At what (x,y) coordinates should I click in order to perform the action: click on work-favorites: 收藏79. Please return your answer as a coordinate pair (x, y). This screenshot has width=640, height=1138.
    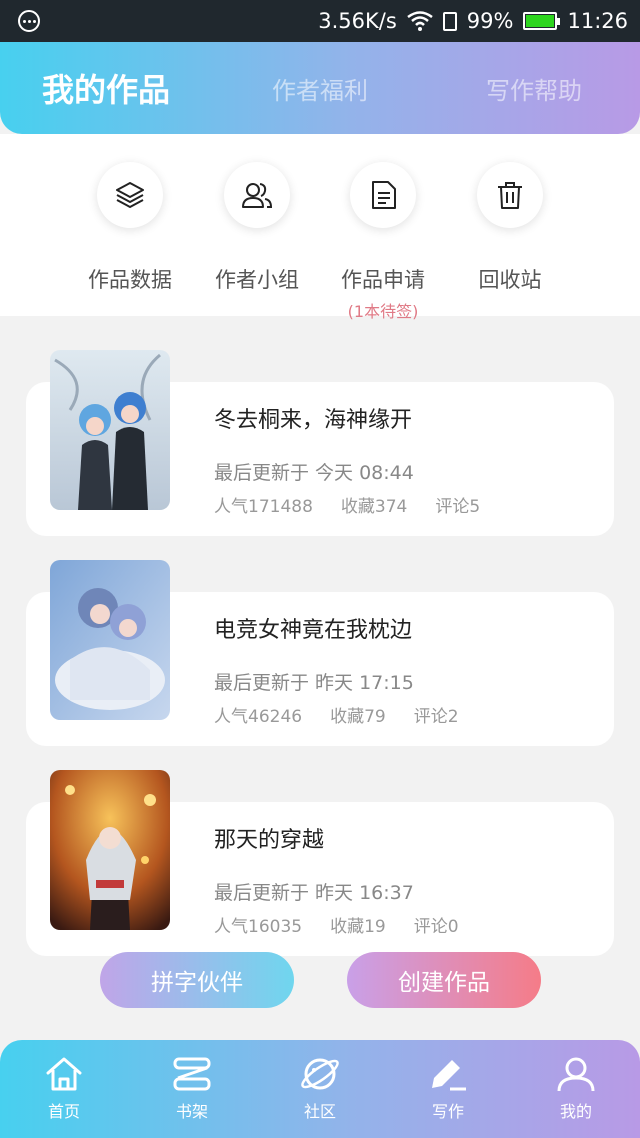
    Looking at the image, I should click on (358, 717).